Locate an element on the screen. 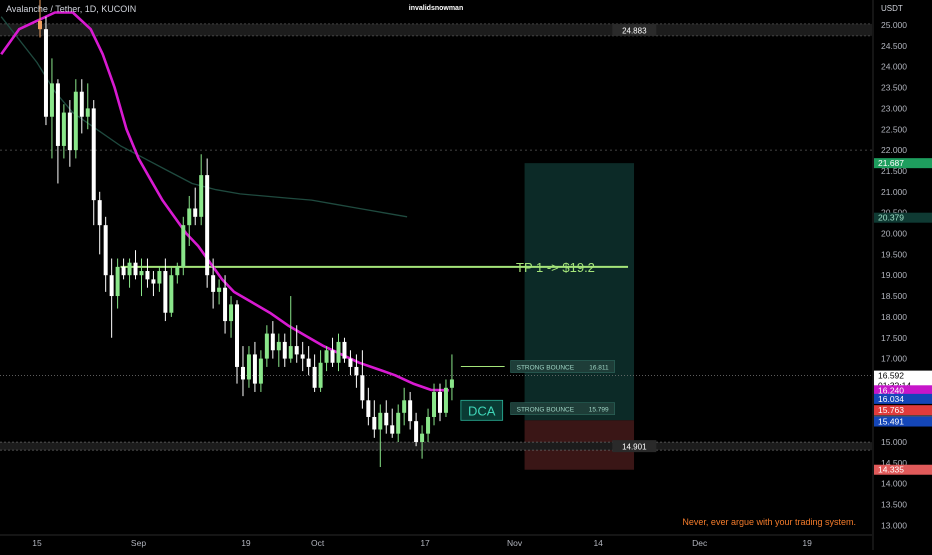 This screenshot has height=555, width=932. price-tick: 18.000 is located at coordinates (894, 317).